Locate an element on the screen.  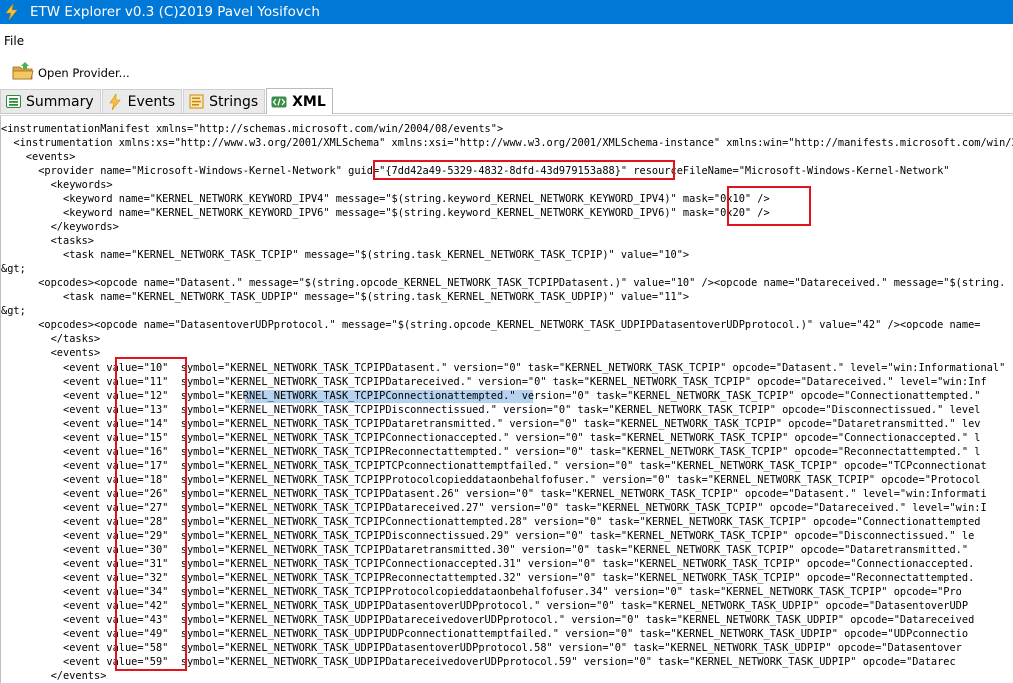
tab-xml: XML is located at coordinates (299, 101).